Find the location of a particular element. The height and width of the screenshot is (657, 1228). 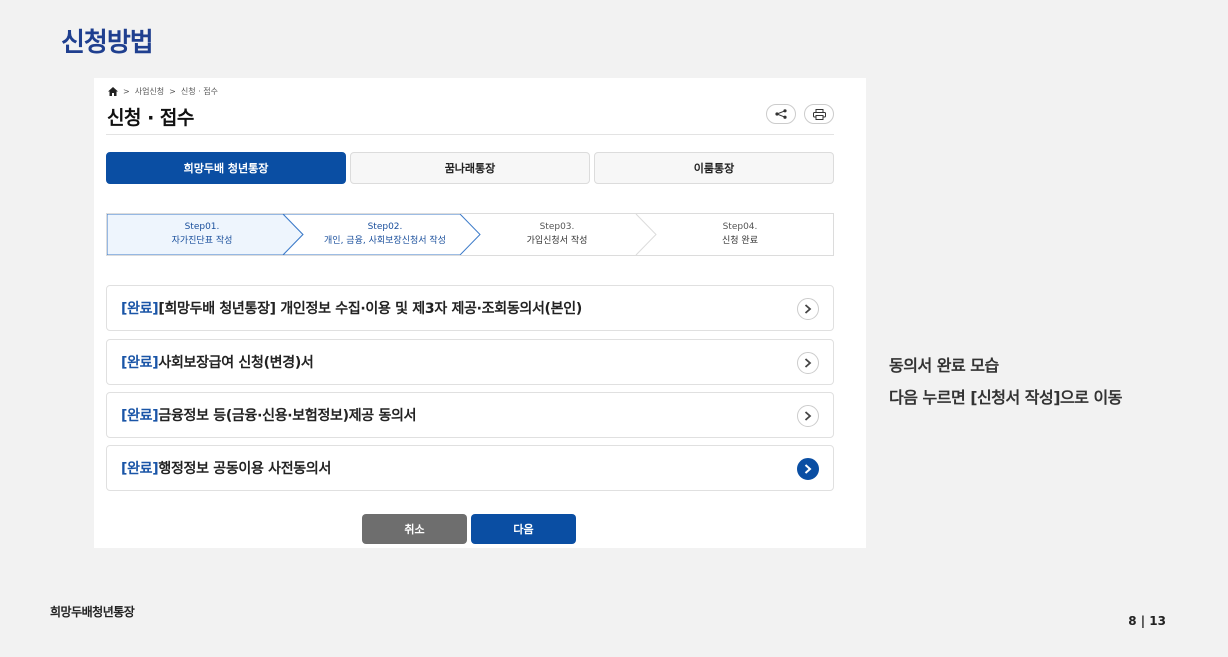

slide-title: 신청방법 is located at coordinates (107, 43).